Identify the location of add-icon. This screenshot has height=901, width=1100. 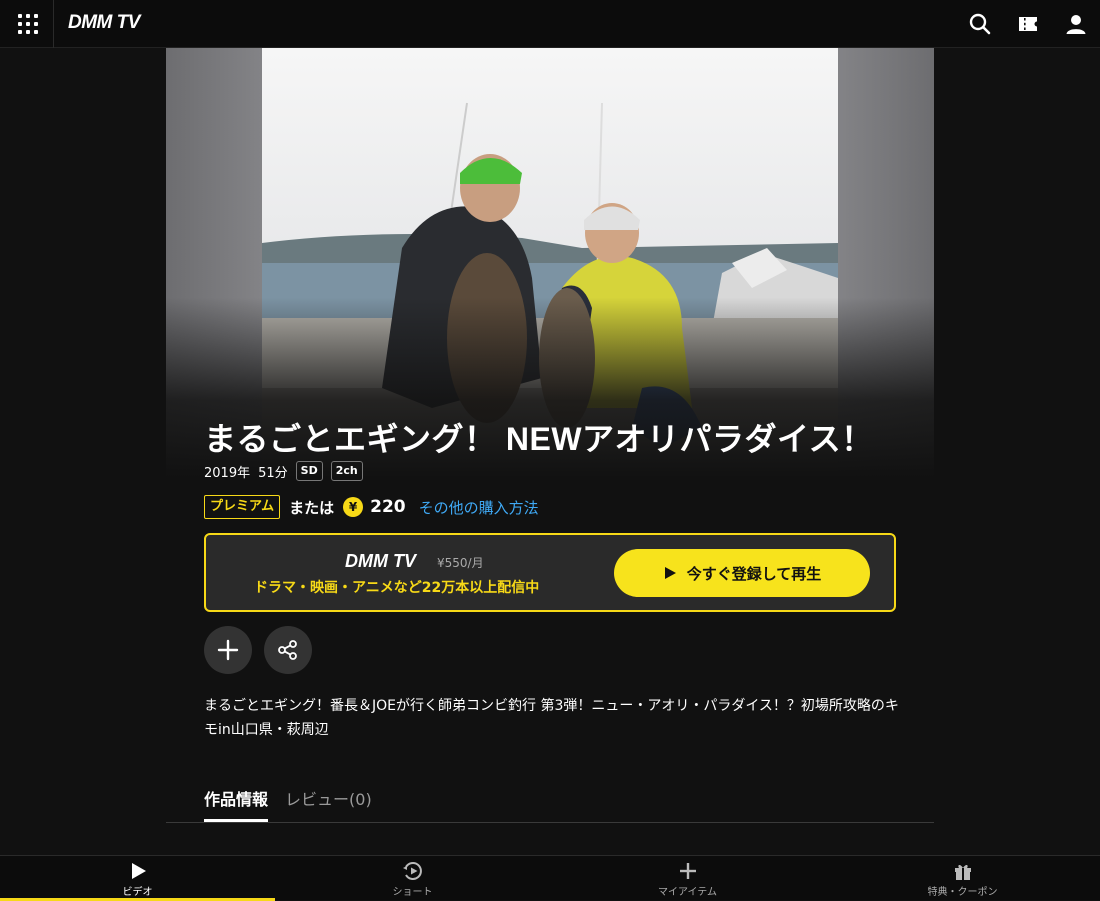
(228, 650).